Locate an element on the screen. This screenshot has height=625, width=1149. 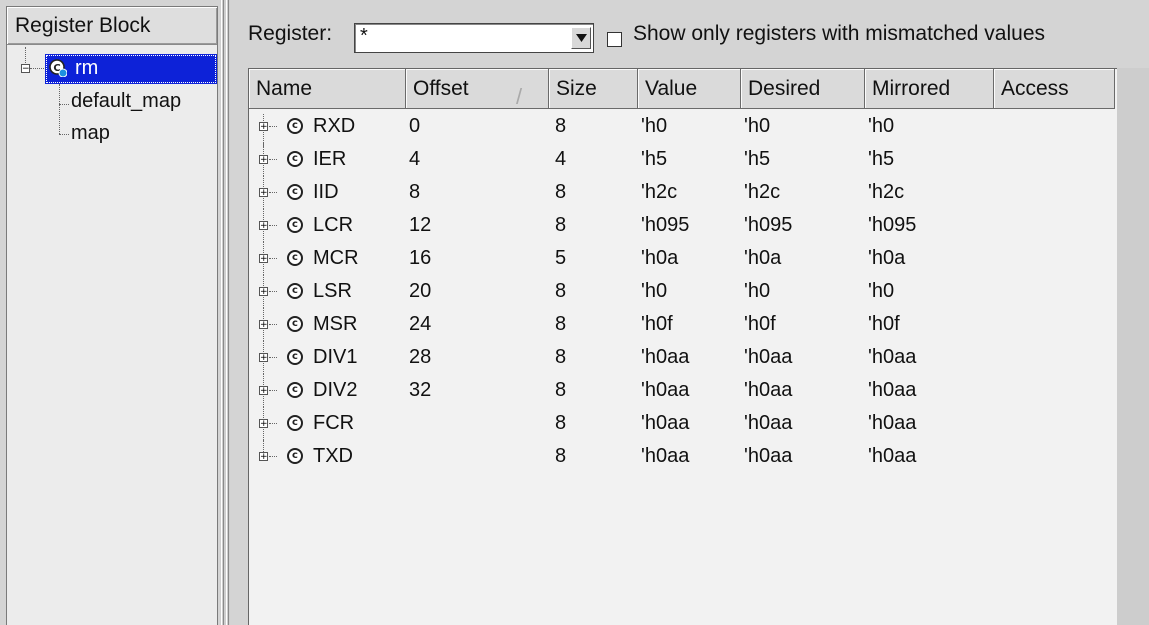
column-header-size: Size is located at coordinates (593, 89).